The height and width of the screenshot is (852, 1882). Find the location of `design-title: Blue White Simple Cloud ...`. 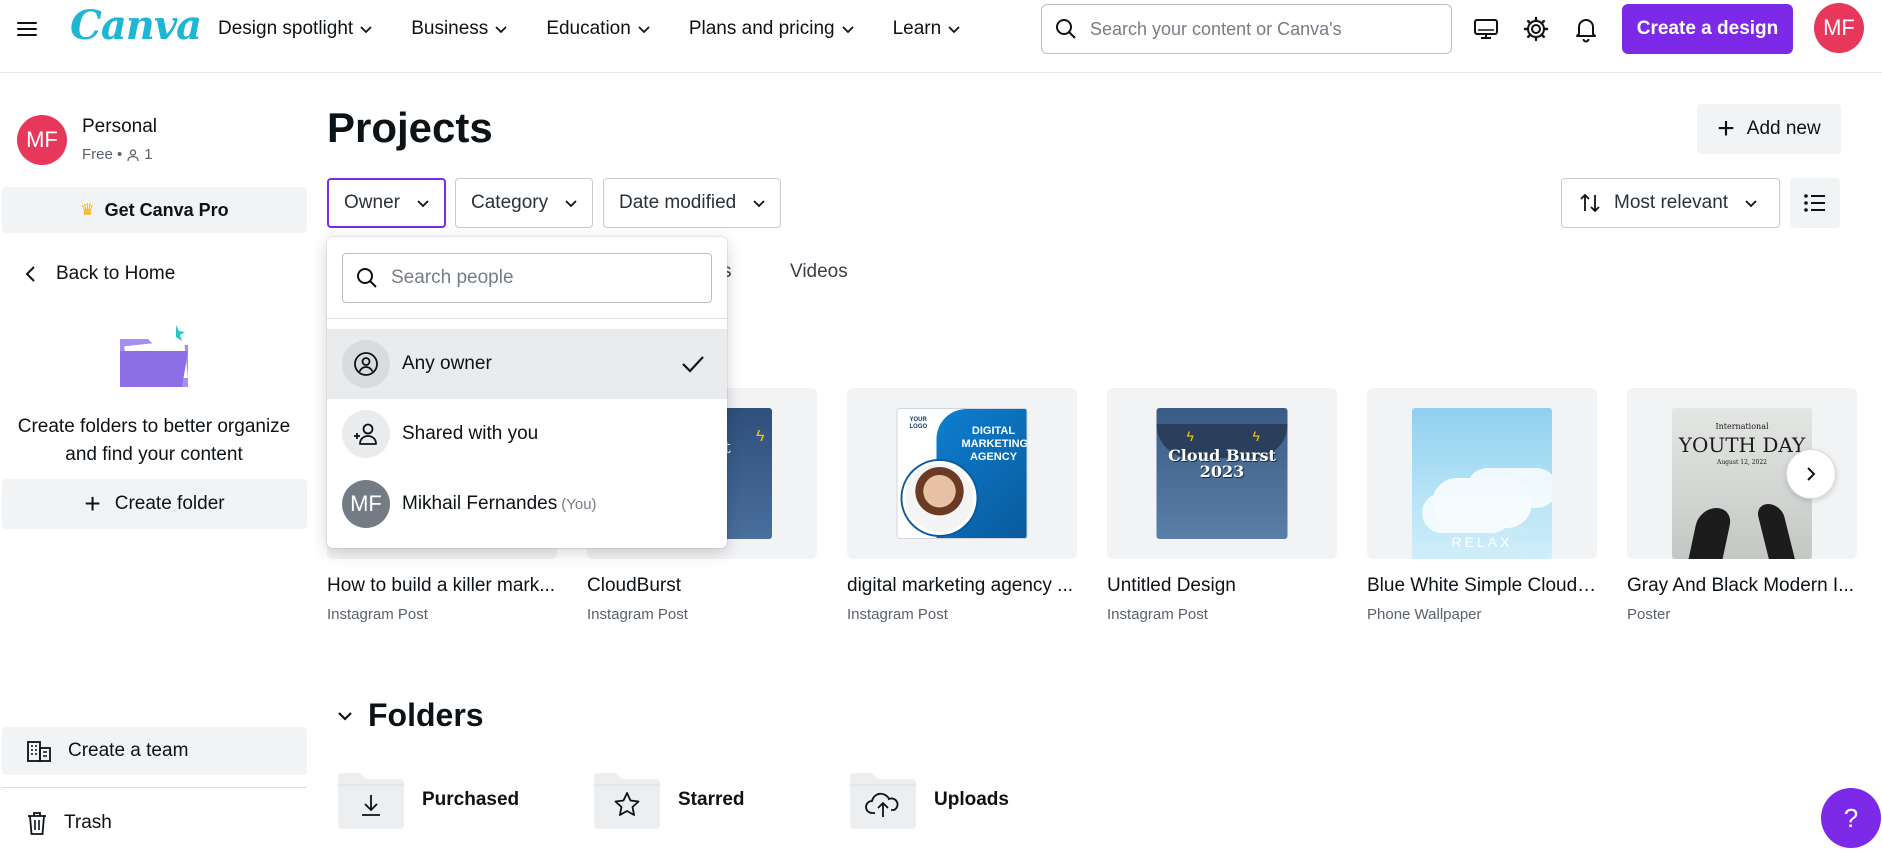

design-title: Blue White Simple Cloud ... is located at coordinates (1482, 586).